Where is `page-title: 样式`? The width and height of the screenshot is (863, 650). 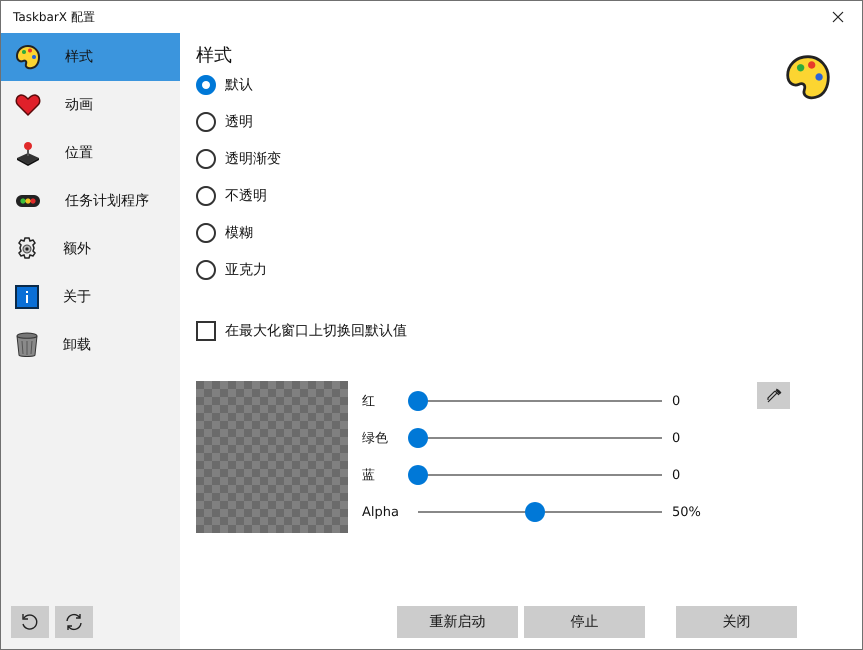
page-title: 样式 is located at coordinates (214, 55).